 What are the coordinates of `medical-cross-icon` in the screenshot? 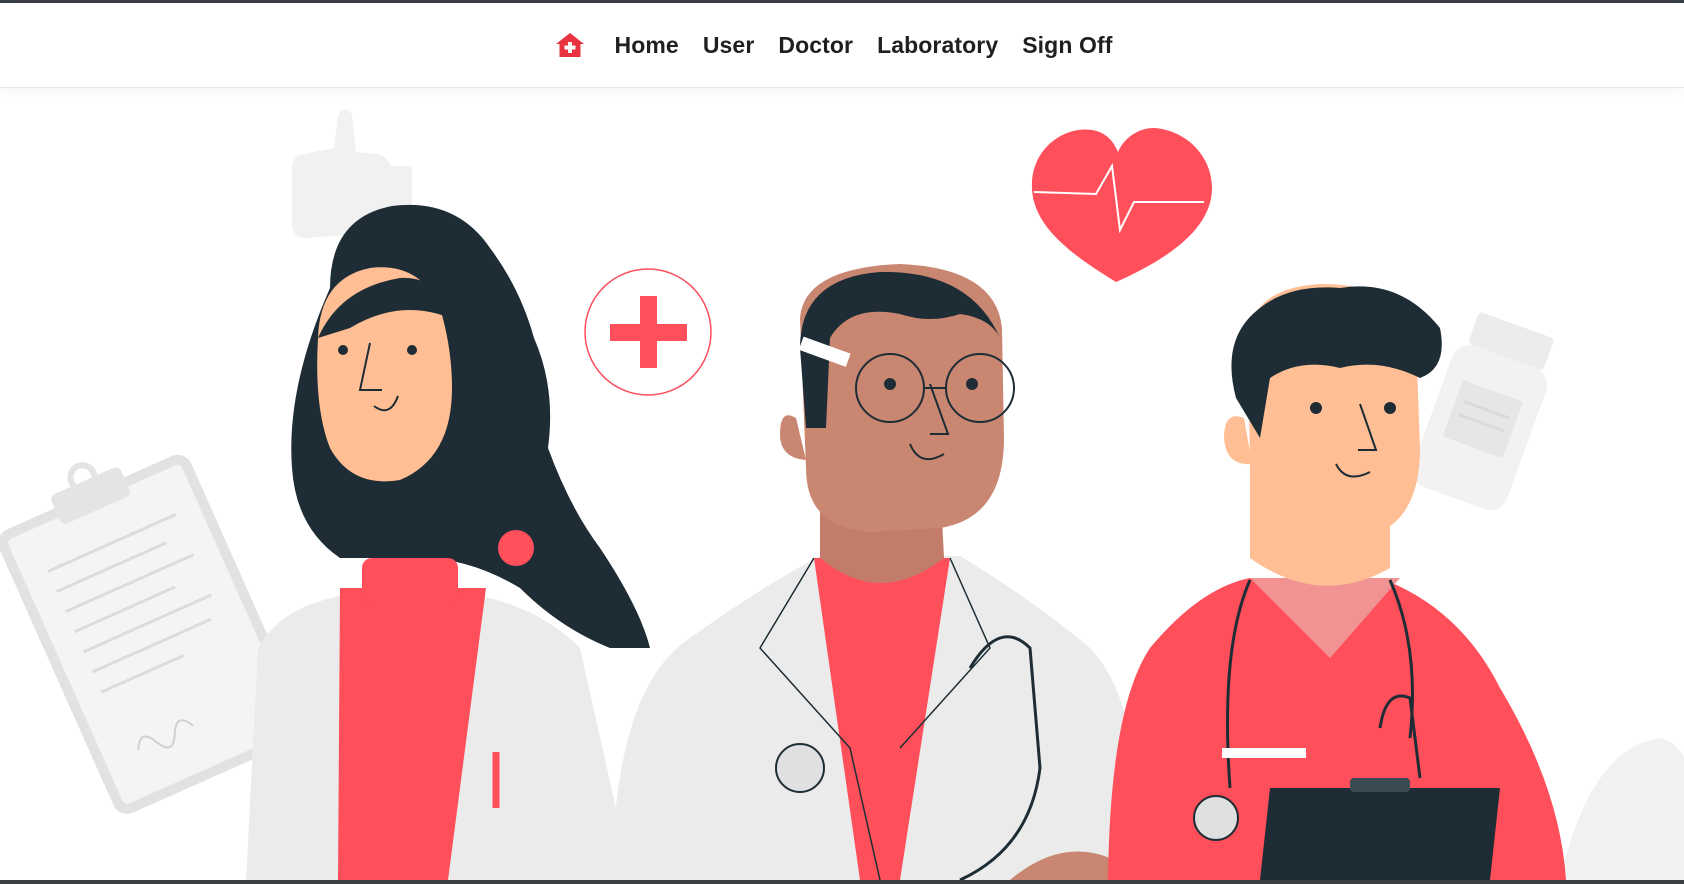 It's located at (648, 332).